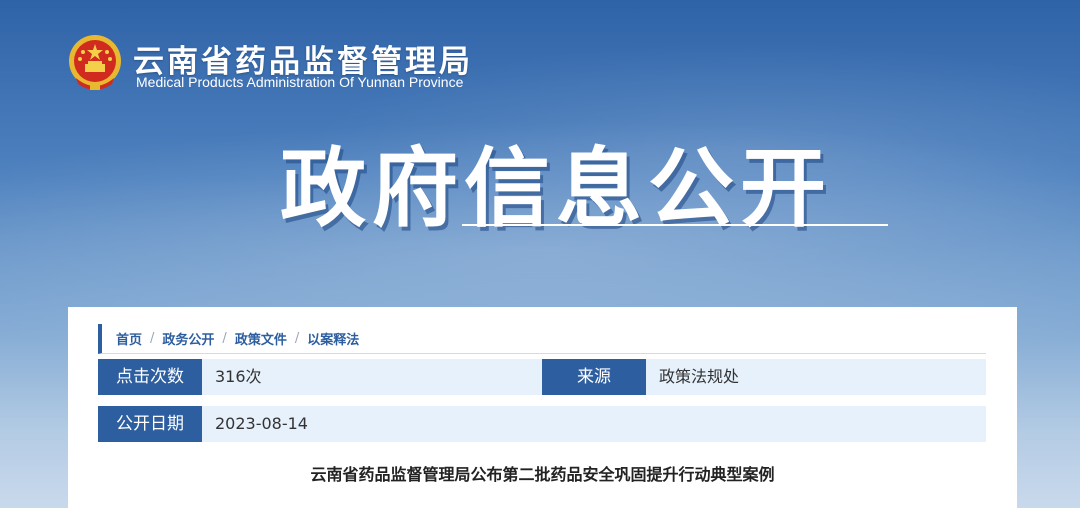 This screenshot has height=508, width=1080. What do you see at coordinates (675, 225) in the screenshot?
I see `banner-title-underline` at bounding box center [675, 225].